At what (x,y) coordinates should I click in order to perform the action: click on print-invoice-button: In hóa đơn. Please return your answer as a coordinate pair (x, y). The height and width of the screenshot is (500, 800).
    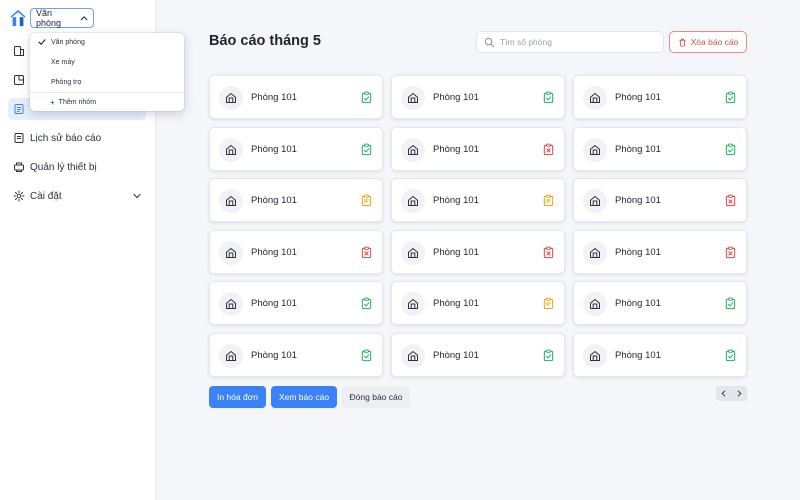
    Looking at the image, I should click on (237, 397).